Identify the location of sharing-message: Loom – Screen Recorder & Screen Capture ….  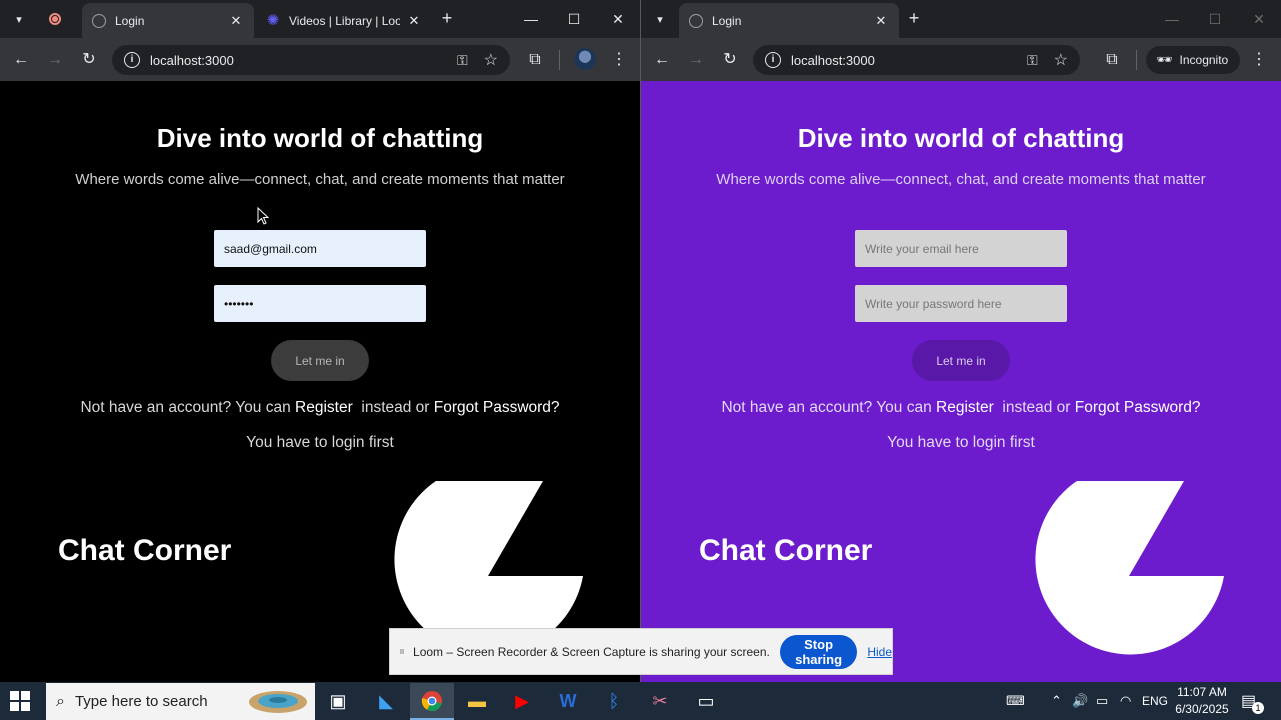
(591, 651).